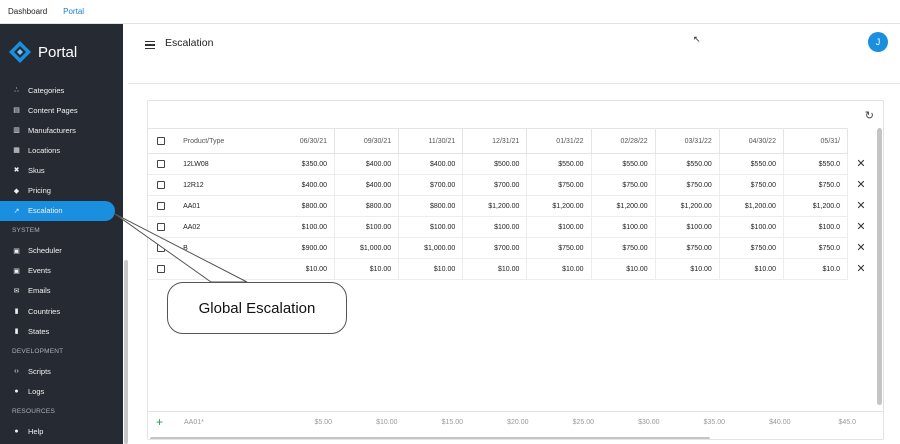 The image size is (900, 444). I want to click on value-cell: $550.0, so click(815, 164).